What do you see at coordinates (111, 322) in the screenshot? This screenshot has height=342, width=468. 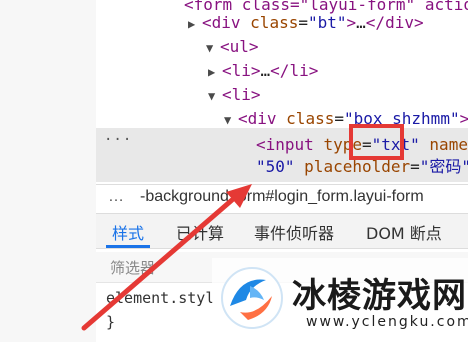 I see `element-style-close: }` at bounding box center [111, 322].